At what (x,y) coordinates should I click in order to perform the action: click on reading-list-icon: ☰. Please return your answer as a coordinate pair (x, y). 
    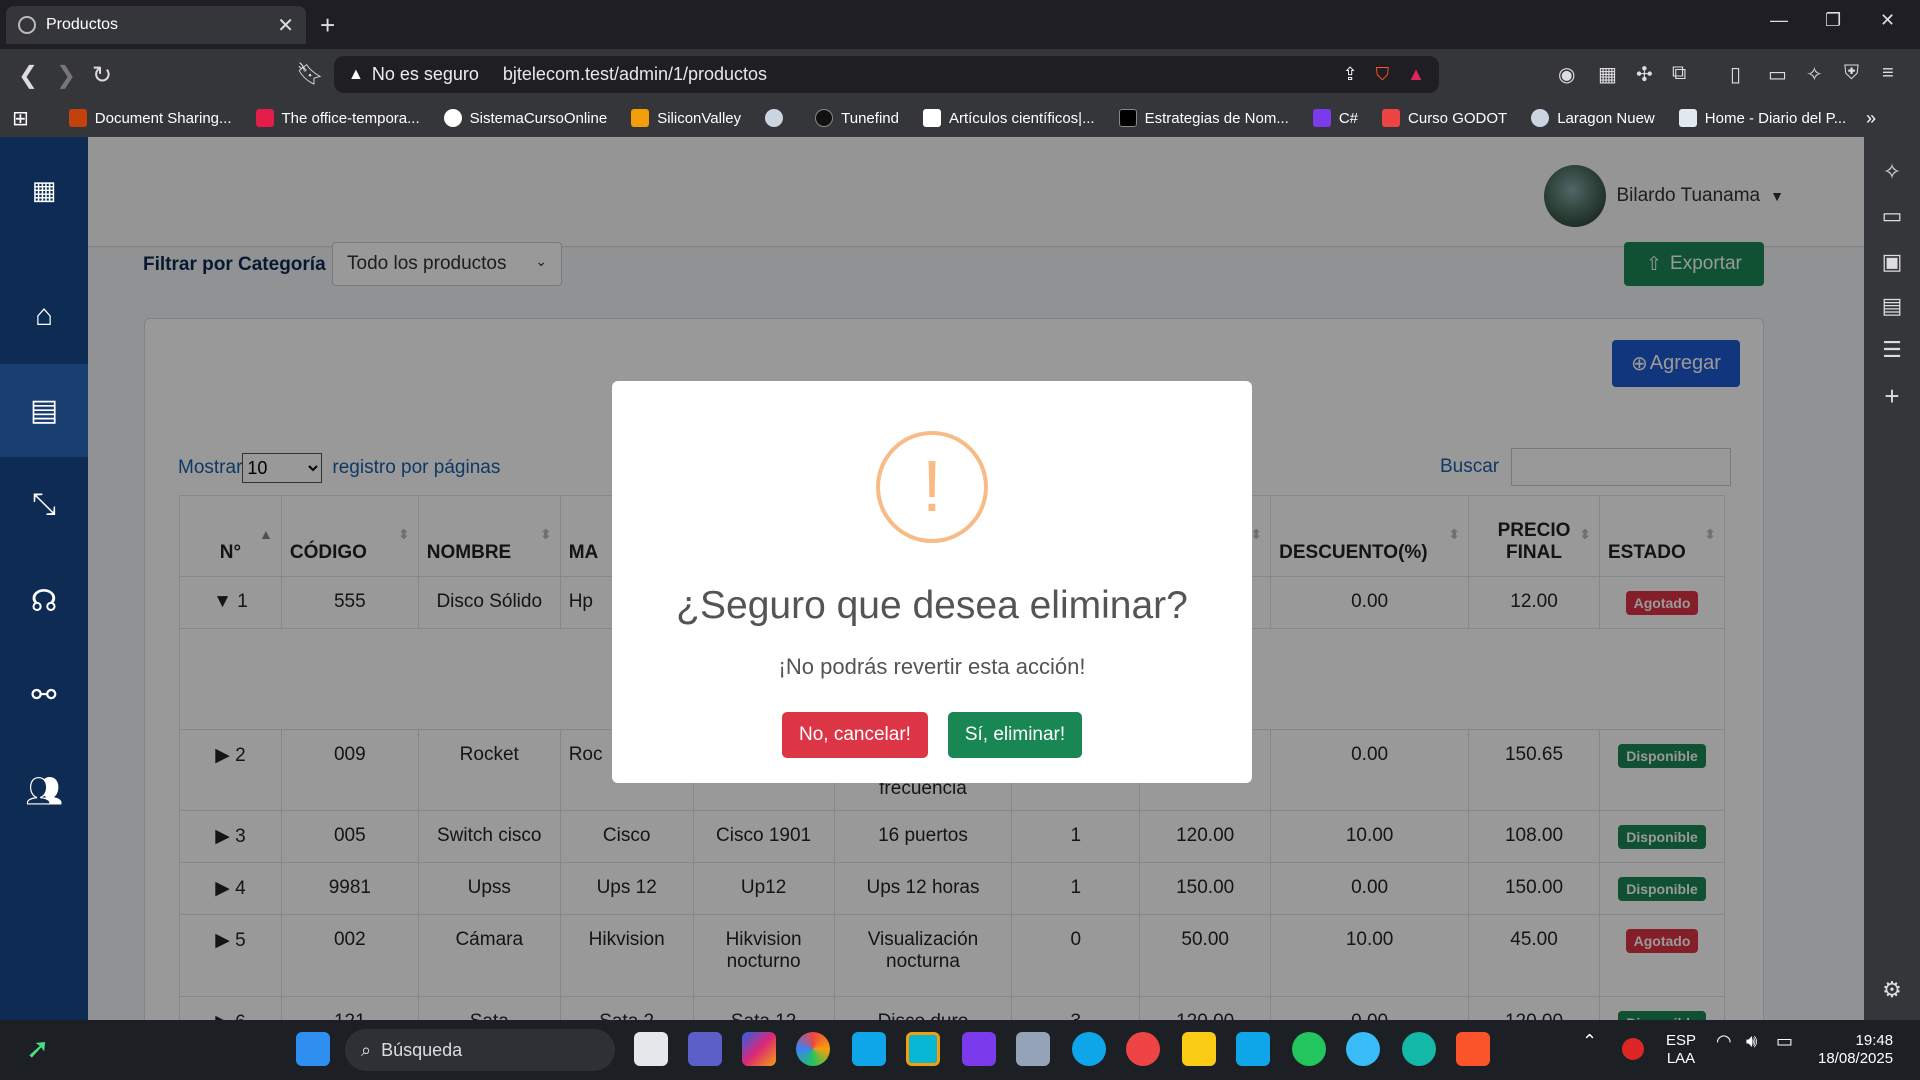
    Looking at the image, I should click on (1892, 350).